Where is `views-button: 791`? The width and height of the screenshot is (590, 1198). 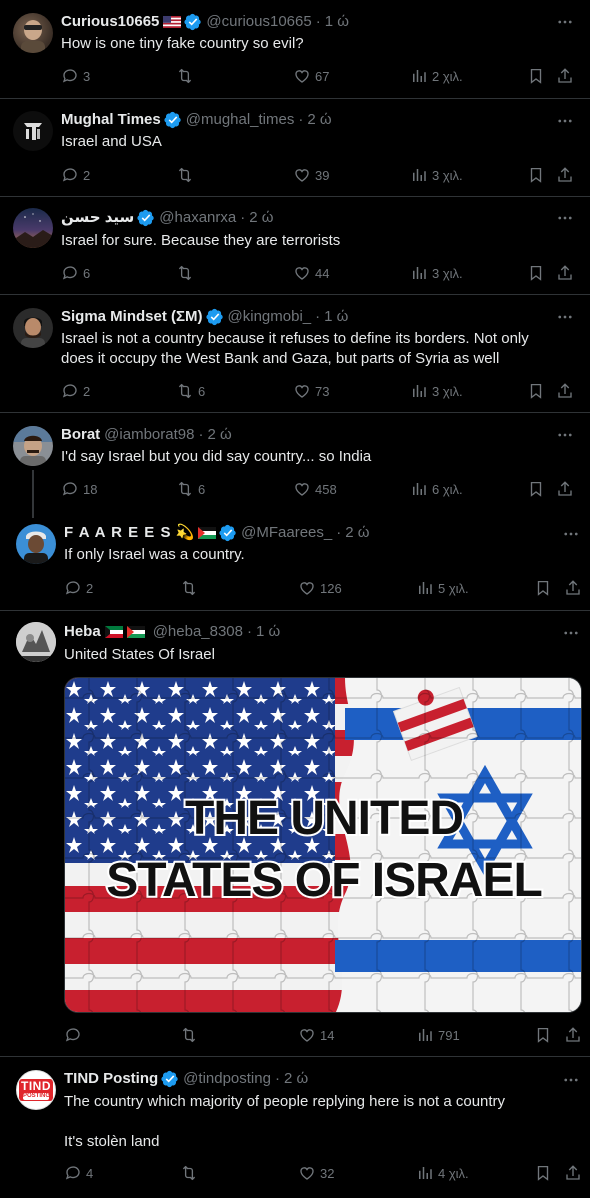 views-button: 791 is located at coordinates (438, 1035).